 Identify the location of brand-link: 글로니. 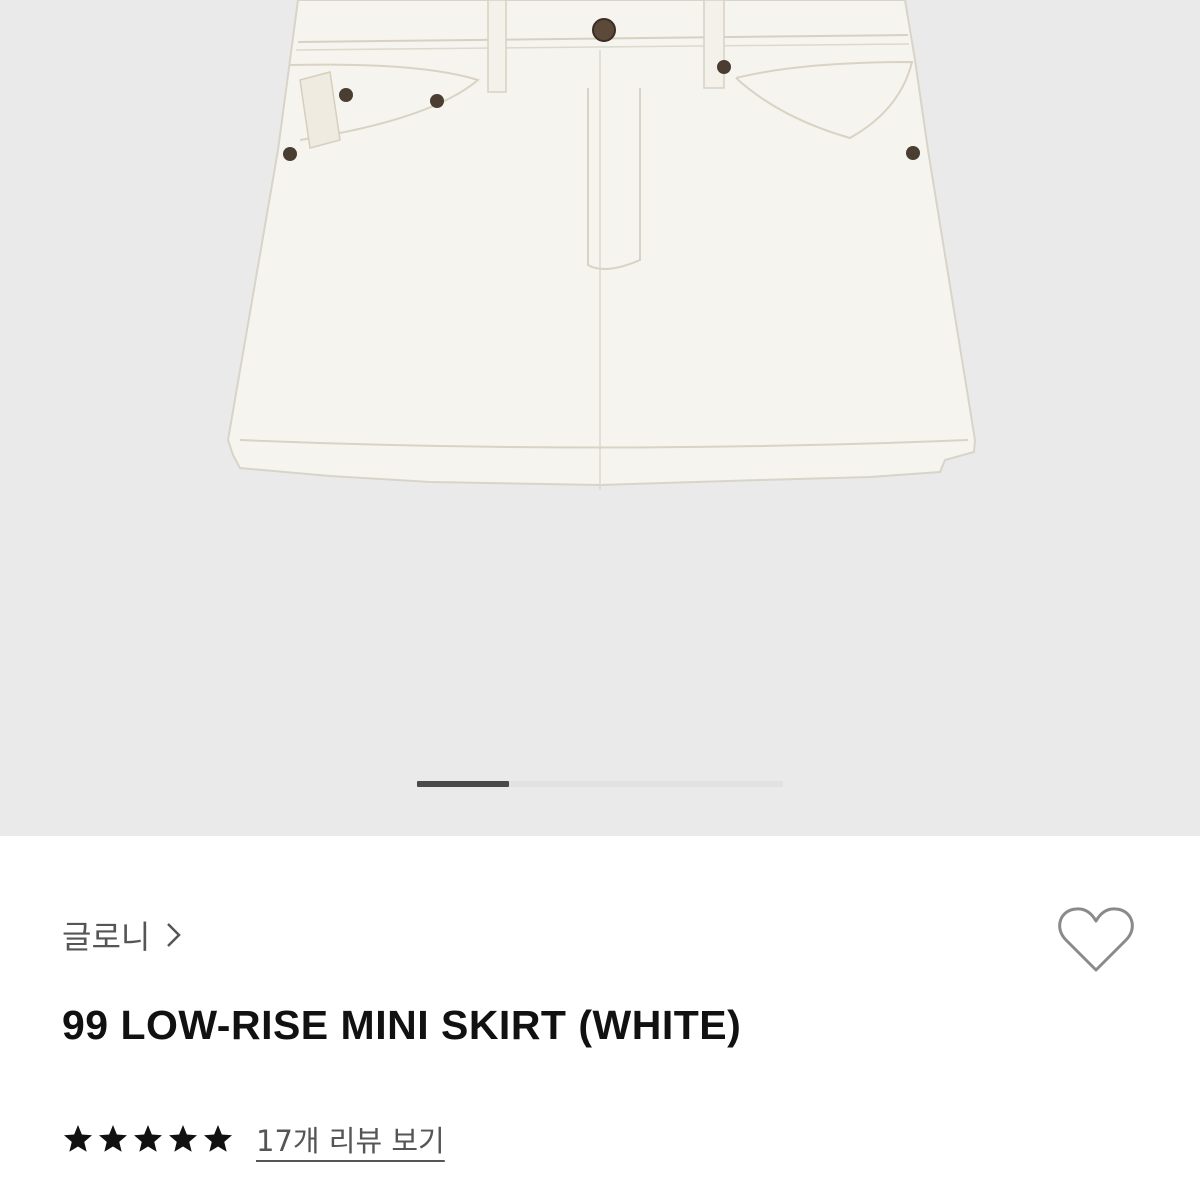
(123, 935).